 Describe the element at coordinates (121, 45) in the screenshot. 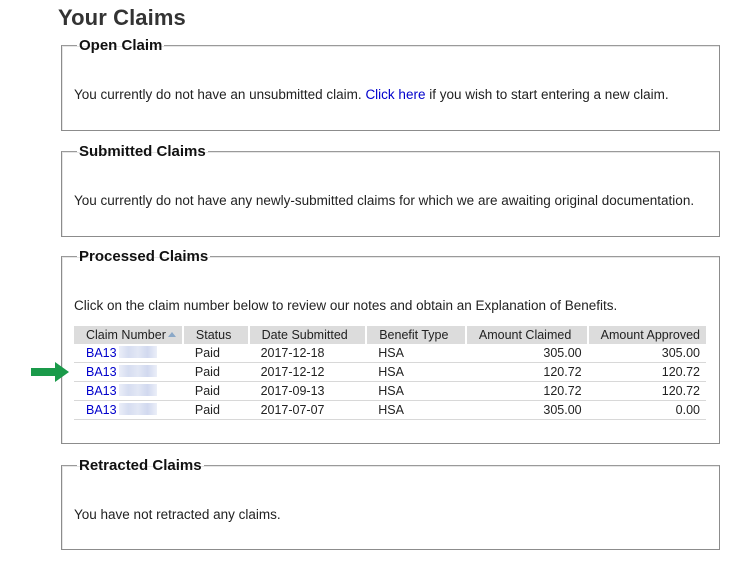

I see `open-claim-legend: Open Claim` at that location.